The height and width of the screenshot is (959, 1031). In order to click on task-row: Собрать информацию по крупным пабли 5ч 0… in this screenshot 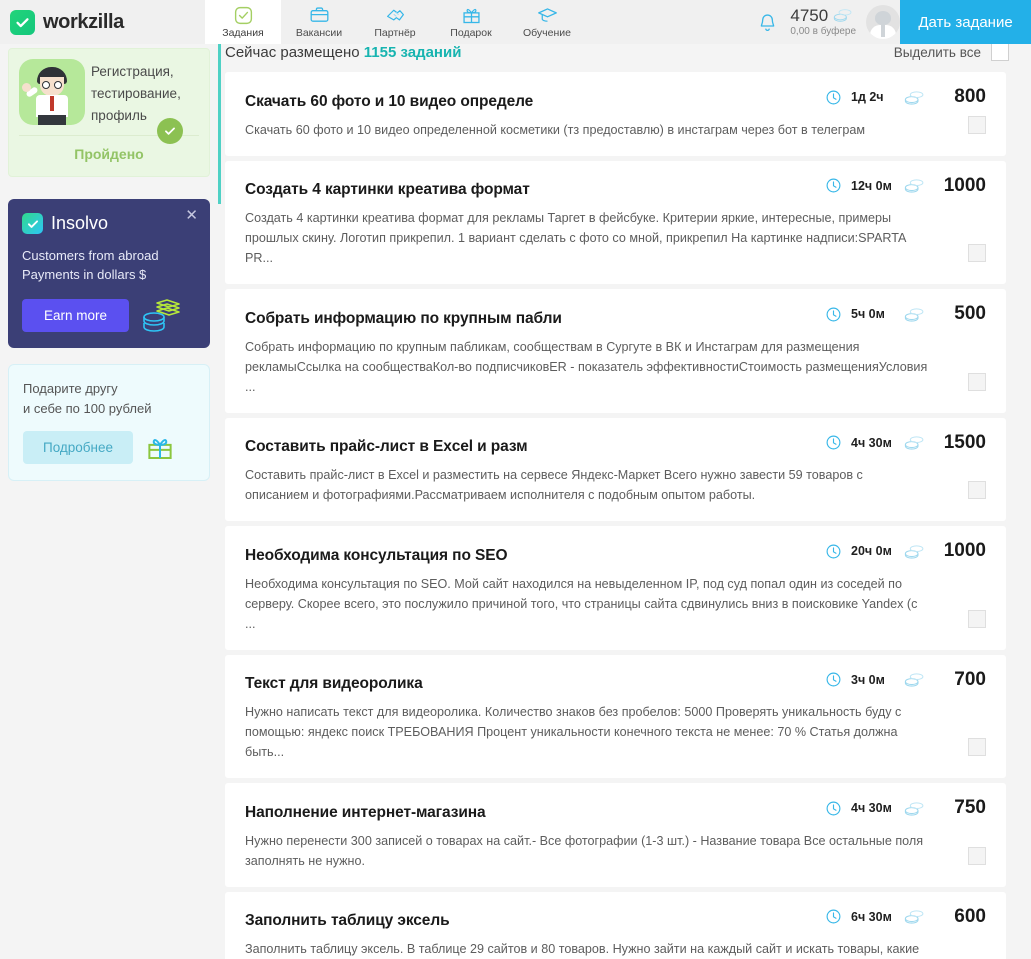, I will do `click(615, 351)`.